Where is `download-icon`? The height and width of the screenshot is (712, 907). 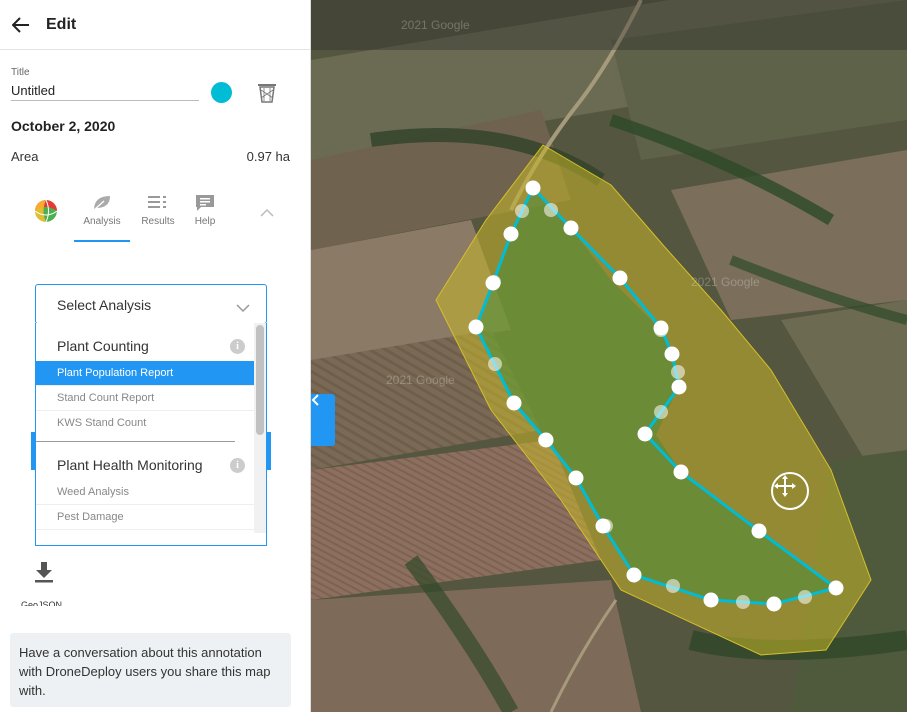 download-icon is located at coordinates (44, 572).